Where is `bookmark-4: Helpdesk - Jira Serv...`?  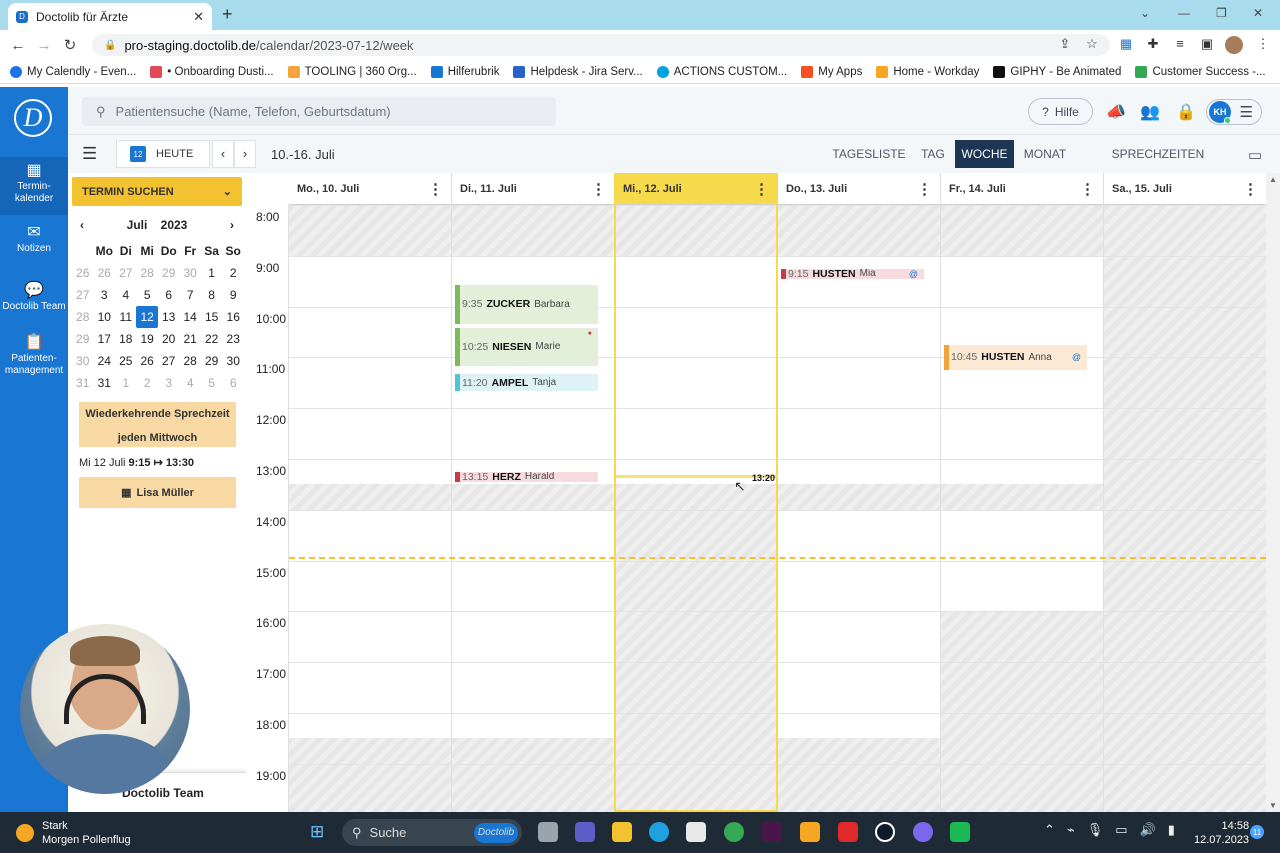 bookmark-4: Helpdesk - Jira Serv... is located at coordinates (578, 71).